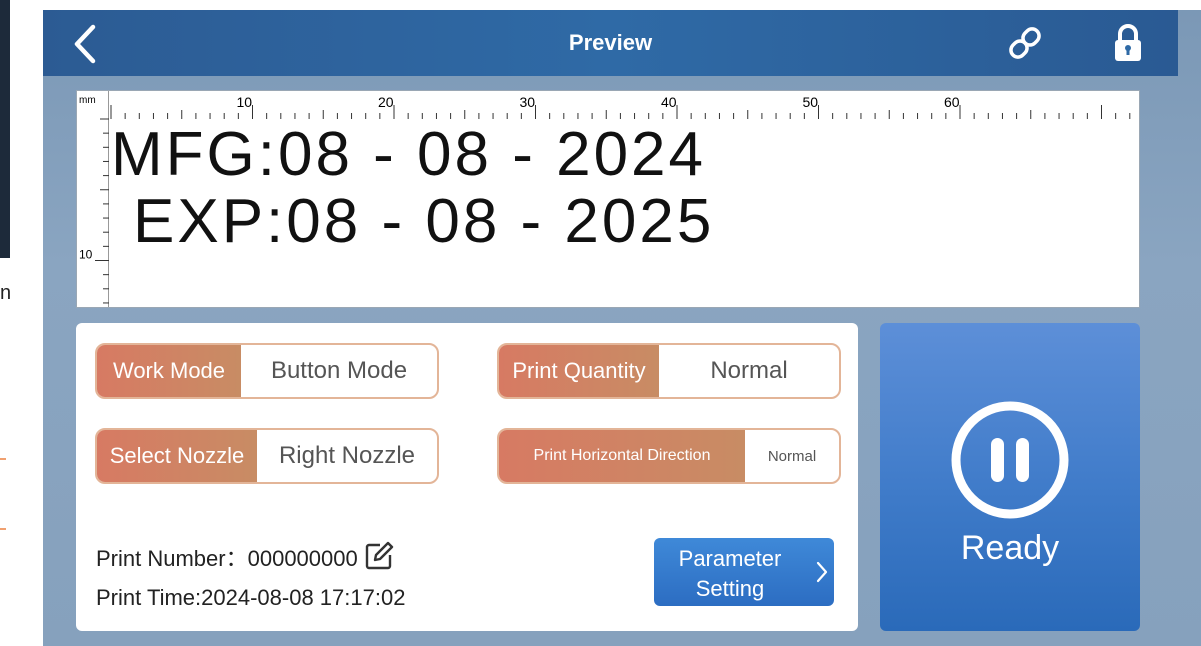  I want to click on print-status-button: Ready, so click(1010, 477).